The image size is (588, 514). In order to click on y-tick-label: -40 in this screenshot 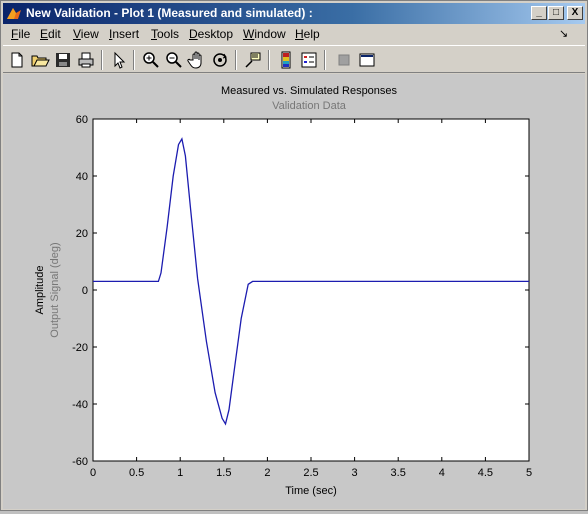, I will do `click(80, 405)`.